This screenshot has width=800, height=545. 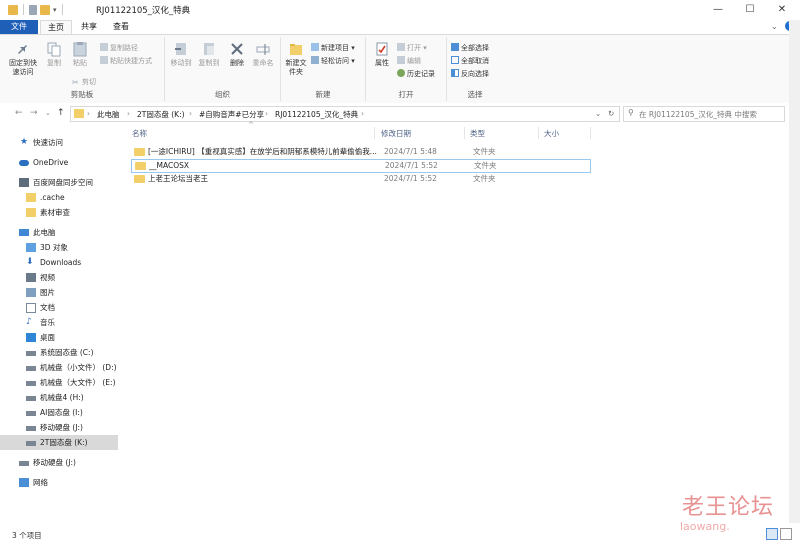 I want to click on nav-onedrive: OneDrive, so click(x=59, y=162).